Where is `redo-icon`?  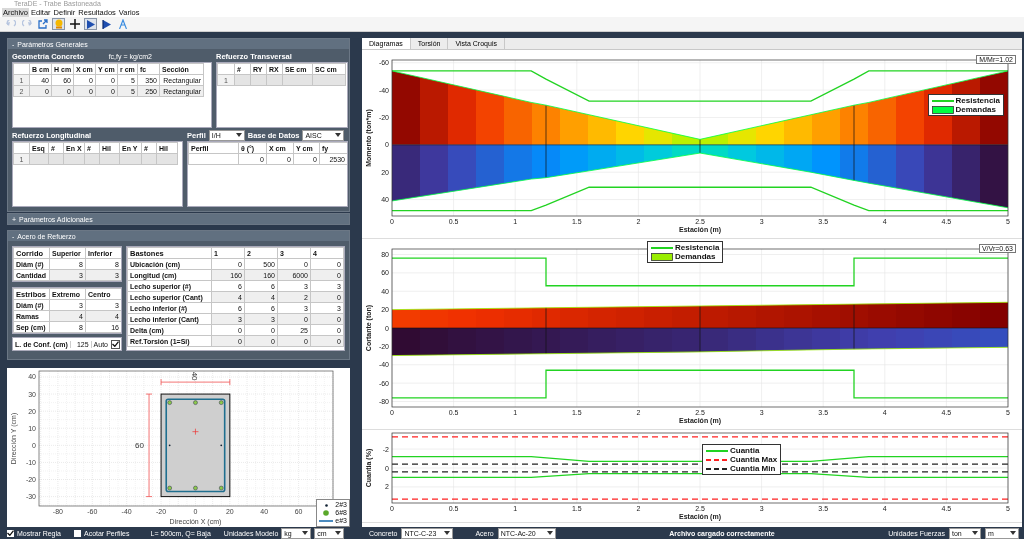
redo-icon is located at coordinates (26, 24).